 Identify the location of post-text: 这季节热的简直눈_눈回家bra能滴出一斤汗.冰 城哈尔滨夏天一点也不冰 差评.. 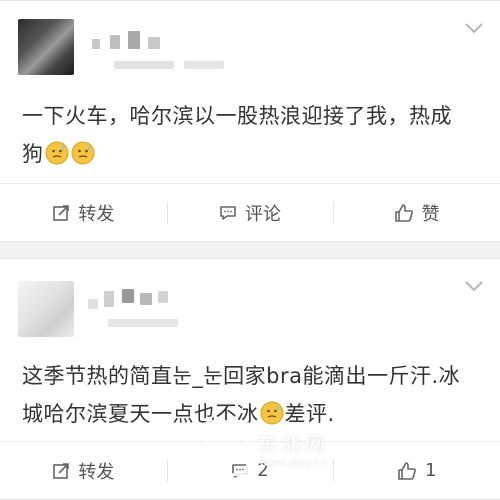
(251, 395).